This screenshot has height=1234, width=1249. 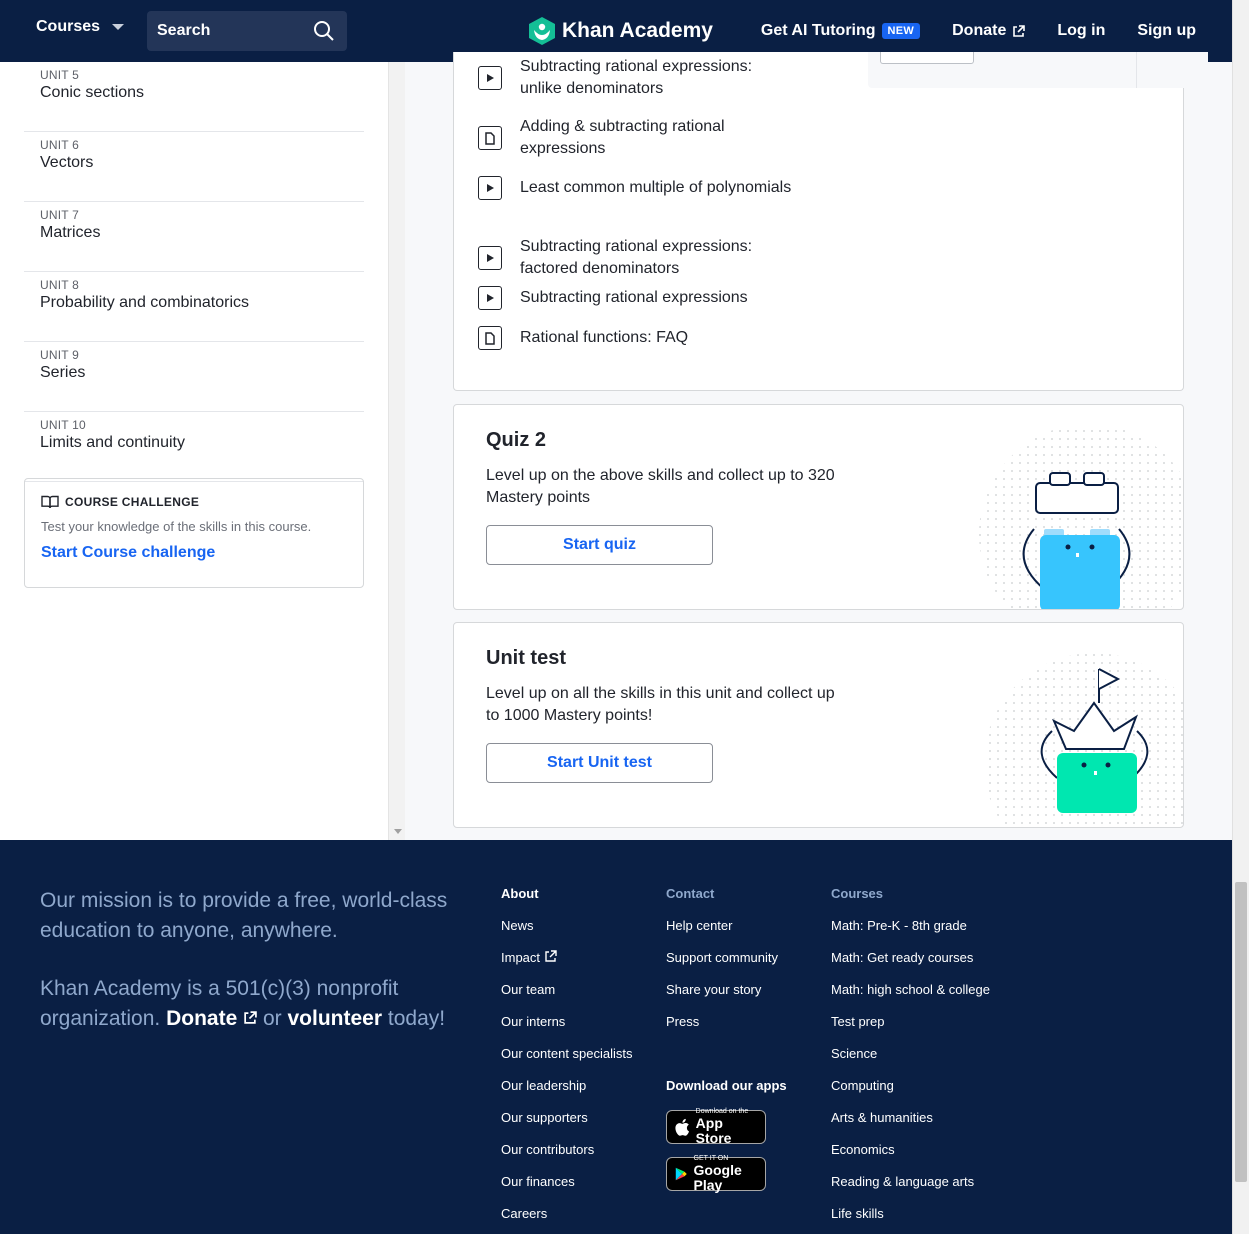 I want to click on search-box, so click(x=247, y=31).